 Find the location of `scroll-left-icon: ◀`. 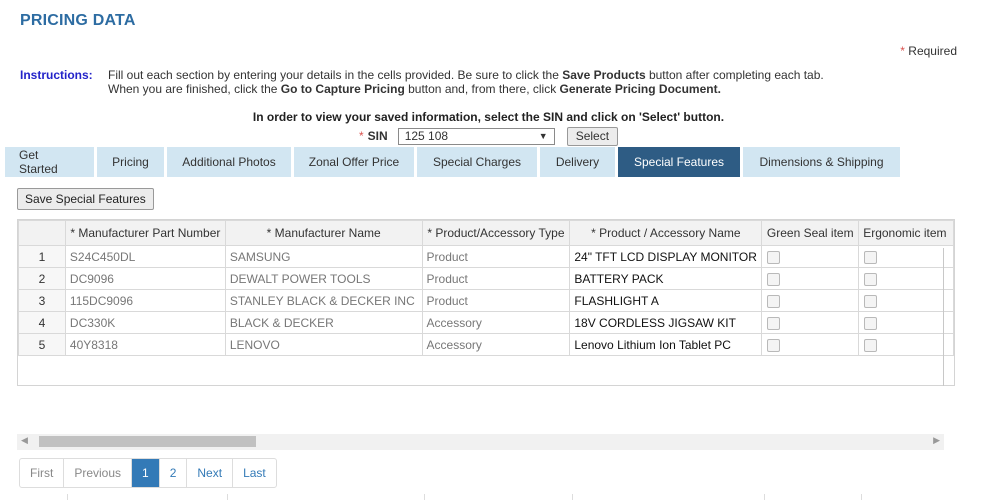

scroll-left-icon: ◀ is located at coordinates (24, 440).